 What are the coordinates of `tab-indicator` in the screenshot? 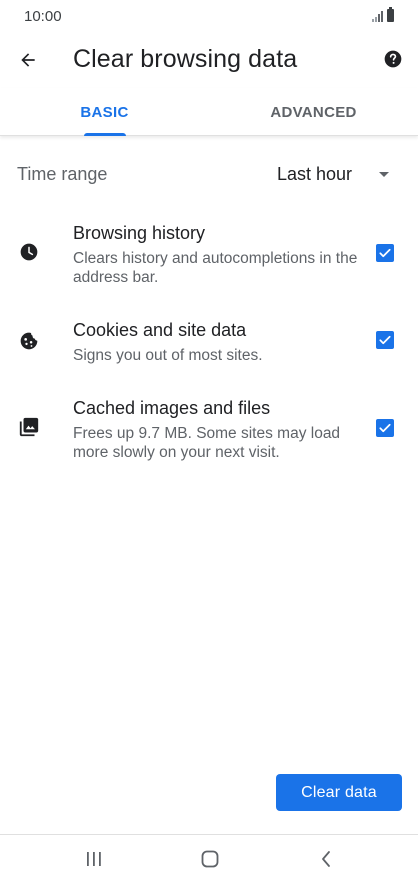 It's located at (105, 134).